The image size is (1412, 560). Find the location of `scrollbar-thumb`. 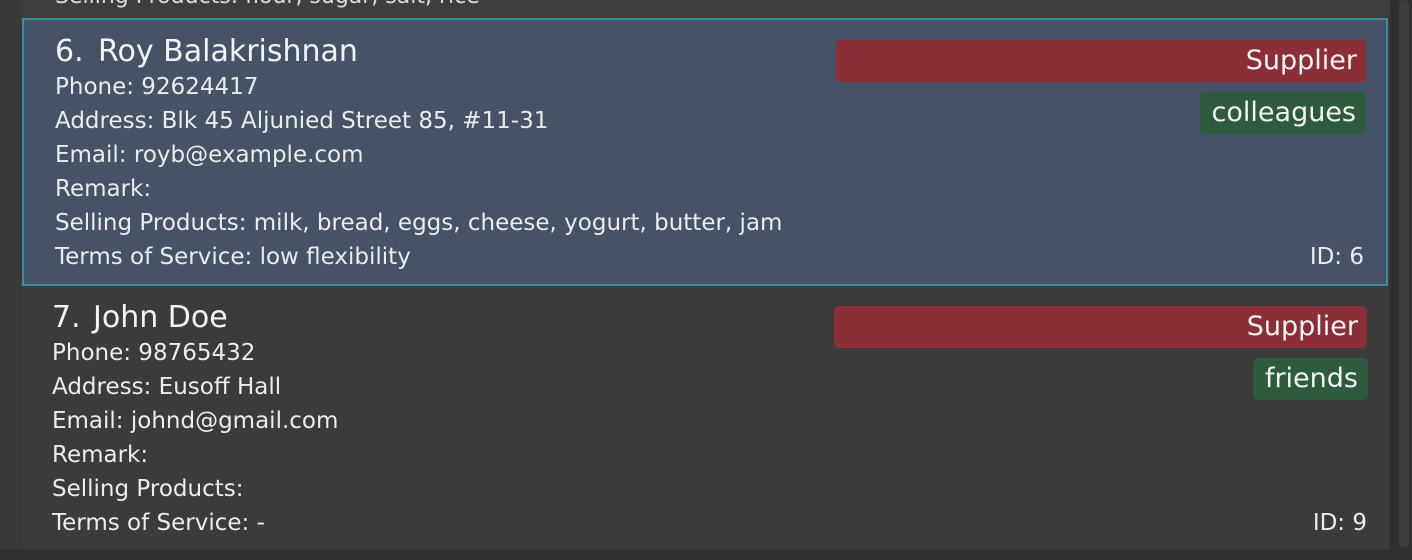

scrollbar-thumb is located at coordinates (1404, 274).